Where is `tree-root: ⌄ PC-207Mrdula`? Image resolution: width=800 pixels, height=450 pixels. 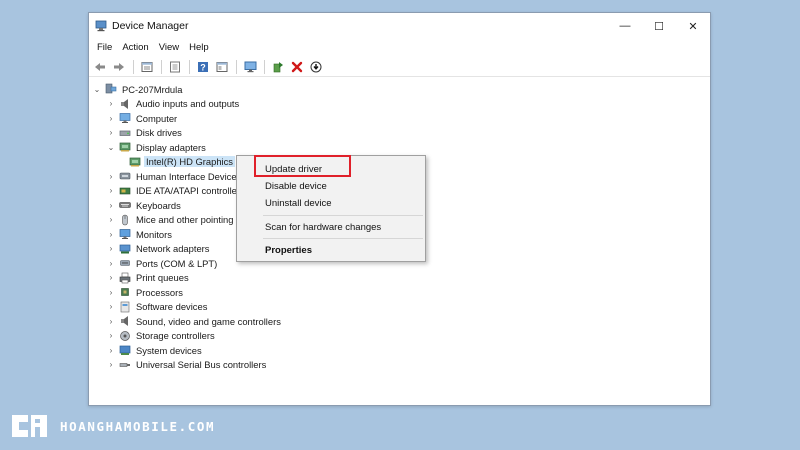 tree-root: ⌄ PC-207Mrdula is located at coordinates (138, 89).